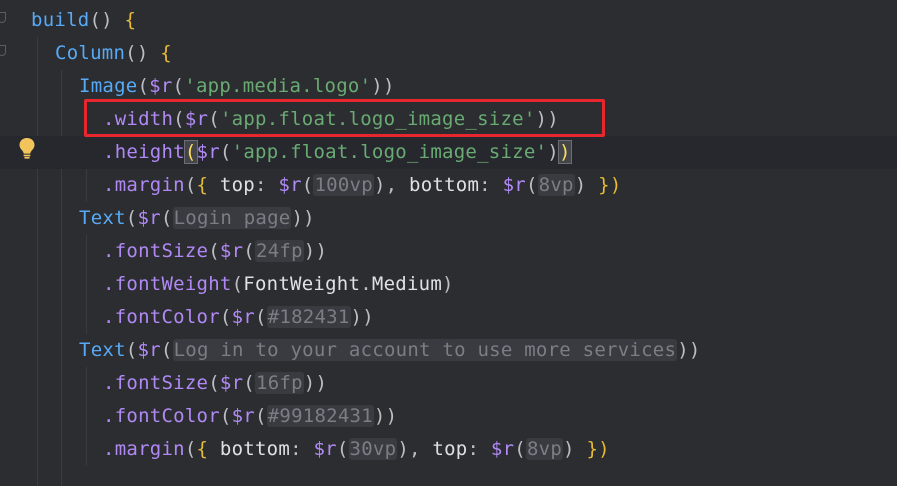 This screenshot has width=897, height=486. I want to click on lightbulb-icon, so click(27, 148).